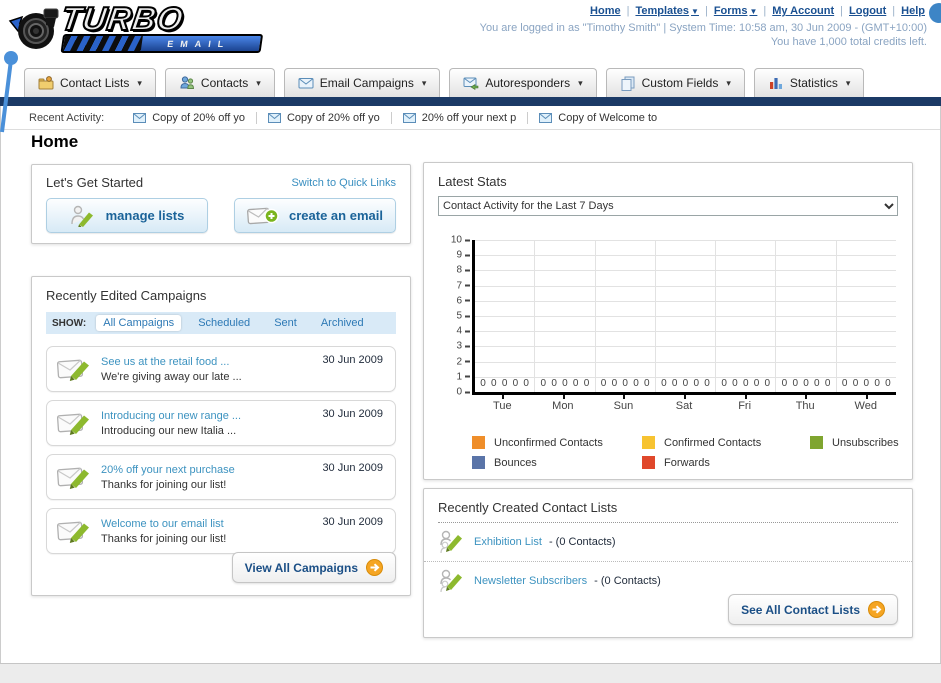 Image resolution: width=941 pixels, height=683 pixels. Describe the element at coordinates (219, 82) in the screenshot. I see `tab-contacts: Contacts ▾` at that location.